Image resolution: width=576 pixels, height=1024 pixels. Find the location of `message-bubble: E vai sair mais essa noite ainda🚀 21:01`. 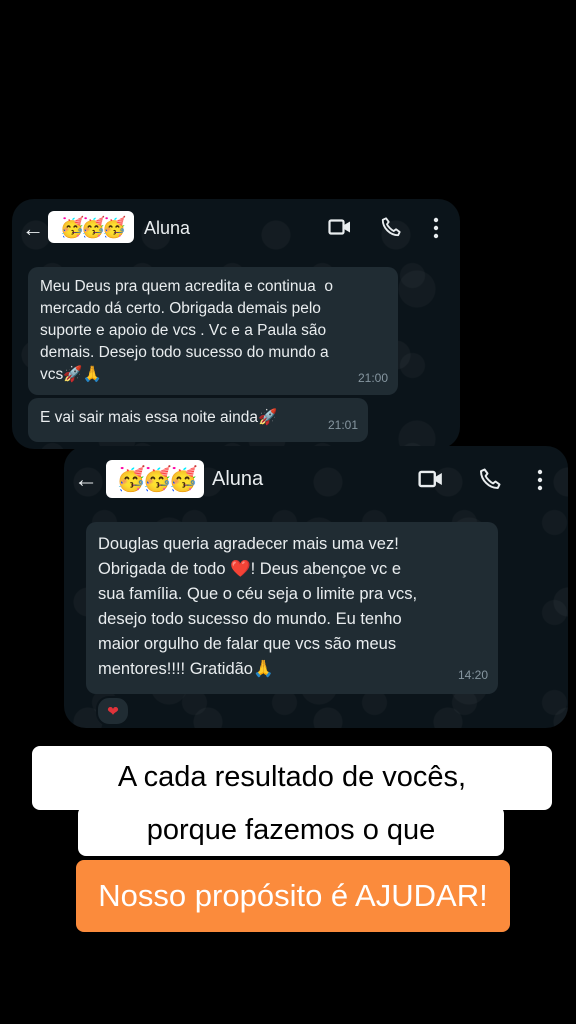

message-bubble: E vai sair mais essa noite ainda🚀 21:01 is located at coordinates (198, 420).